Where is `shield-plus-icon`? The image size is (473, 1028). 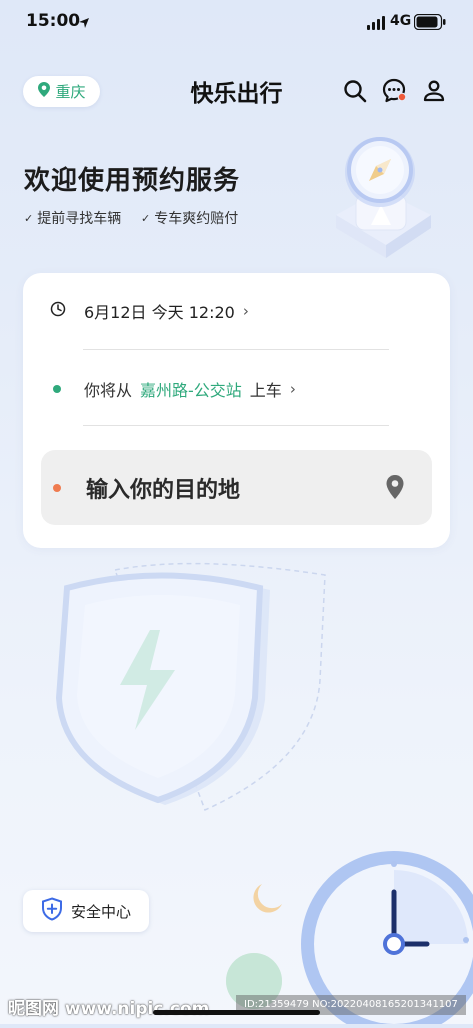
shield-plus-icon is located at coordinates (52, 911).